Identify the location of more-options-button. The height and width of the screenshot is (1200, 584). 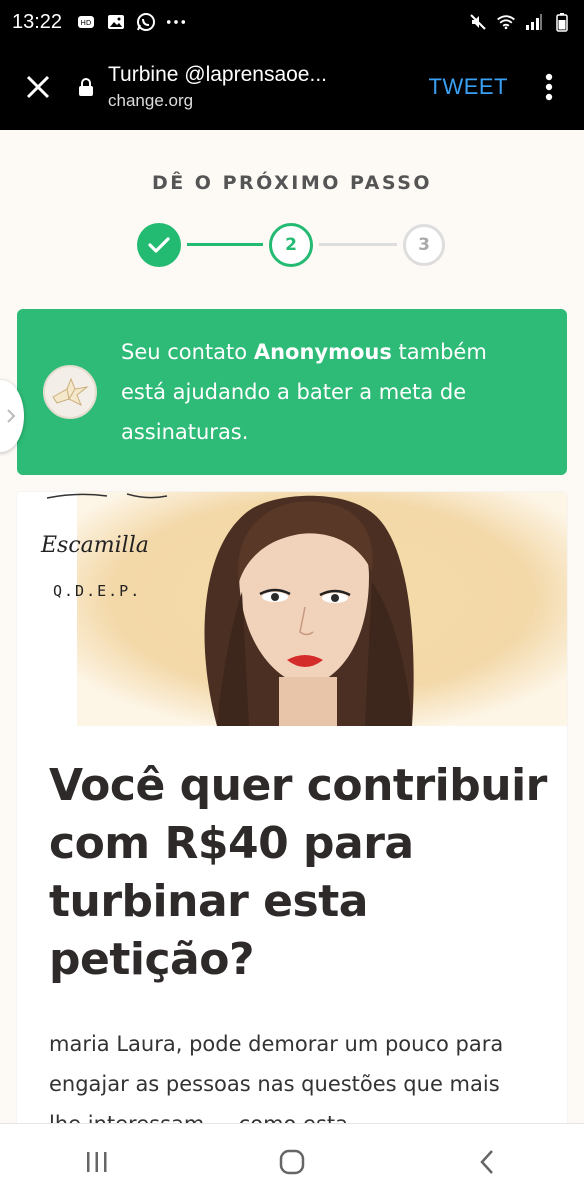
(549, 87).